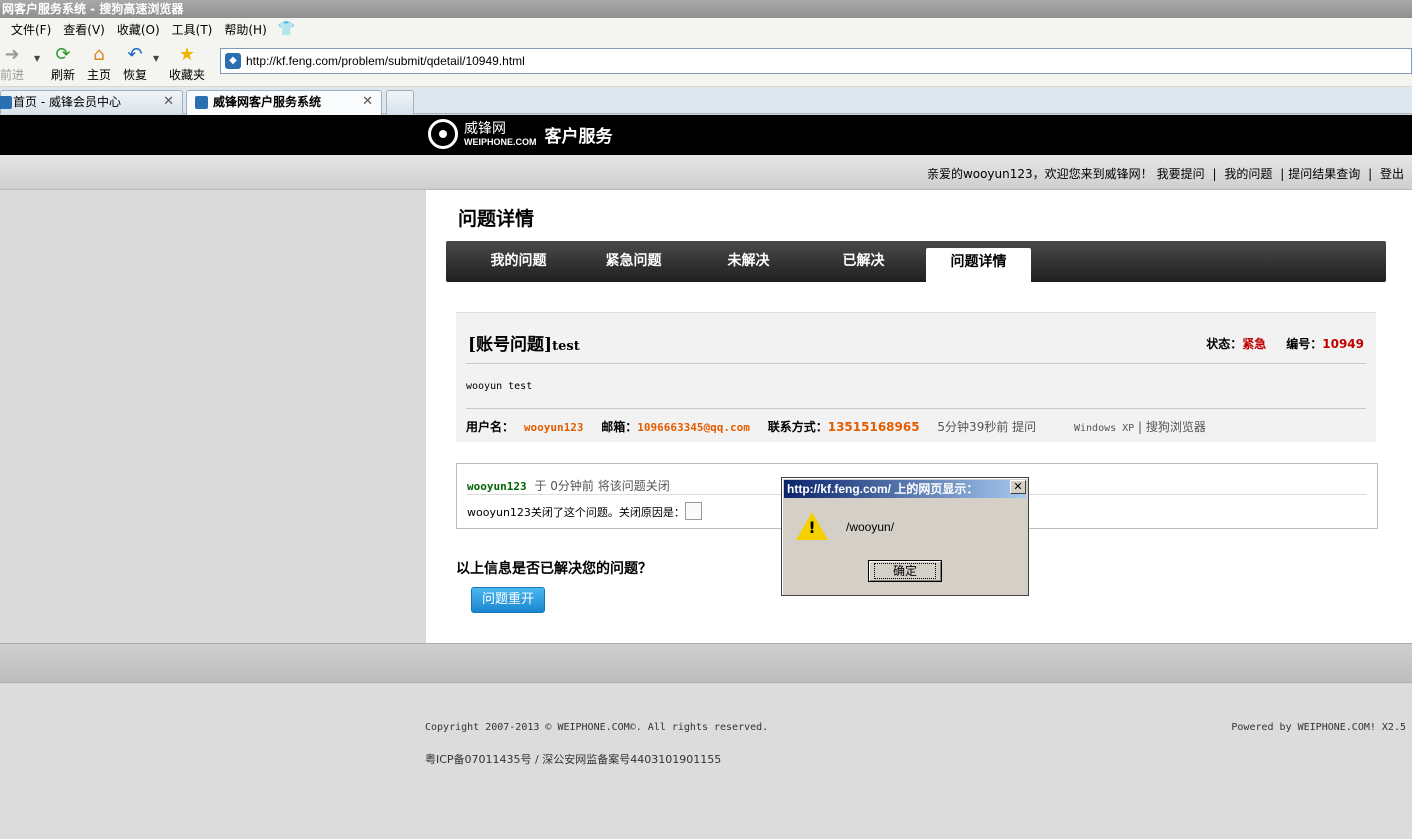  What do you see at coordinates (987, 427) in the screenshot?
I see `ask-time: 5分钟39秒前 提问` at bounding box center [987, 427].